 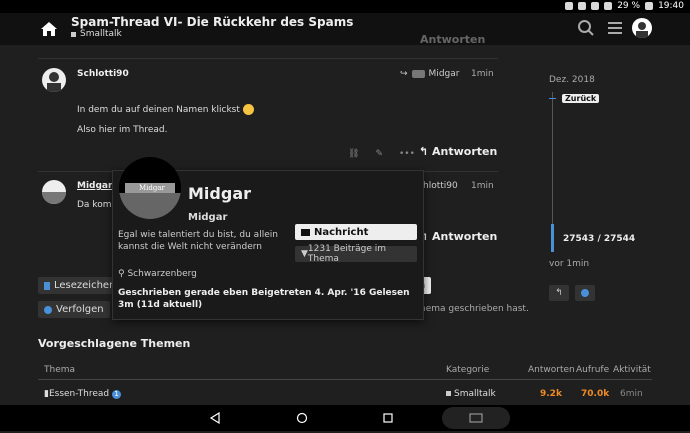 What do you see at coordinates (302, 418) in the screenshot?
I see `home-nav-icon` at bounding box center [302, 418].